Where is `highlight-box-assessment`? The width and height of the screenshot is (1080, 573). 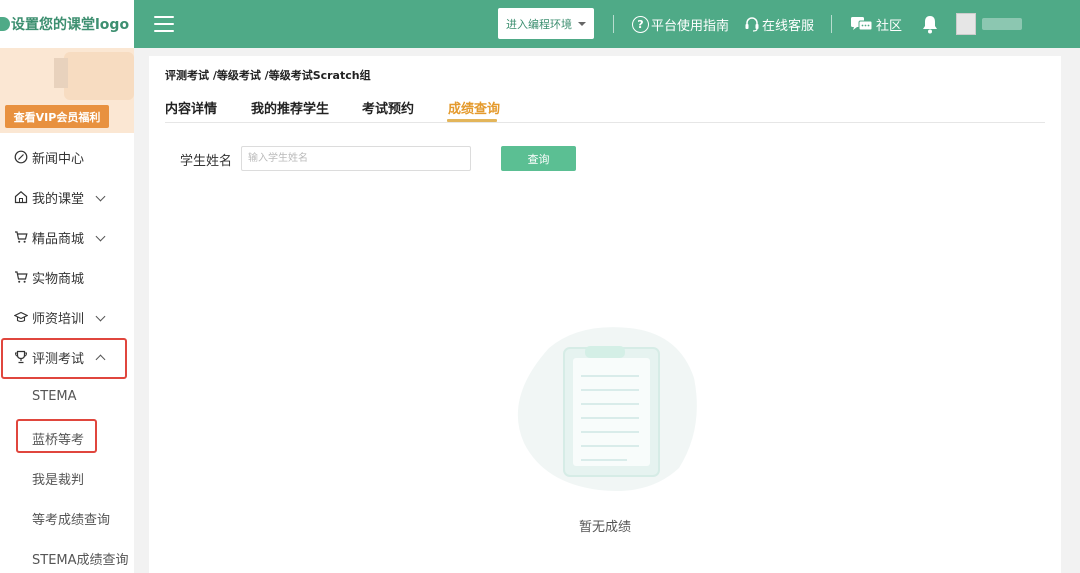
highlight-box-assessment is located at coordinates (64, 358).